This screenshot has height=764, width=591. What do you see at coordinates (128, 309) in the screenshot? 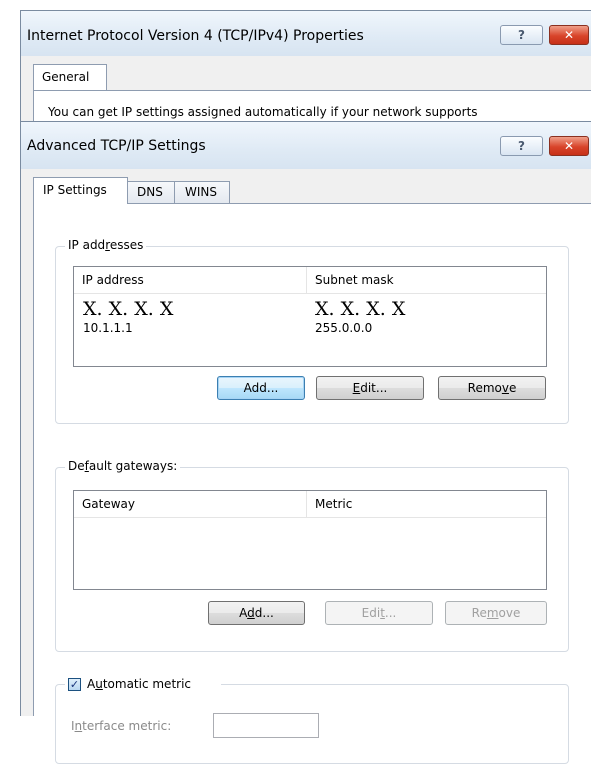
I see `ip-address-placeholder: X. X. X. X` at bounding box center [128, 309].